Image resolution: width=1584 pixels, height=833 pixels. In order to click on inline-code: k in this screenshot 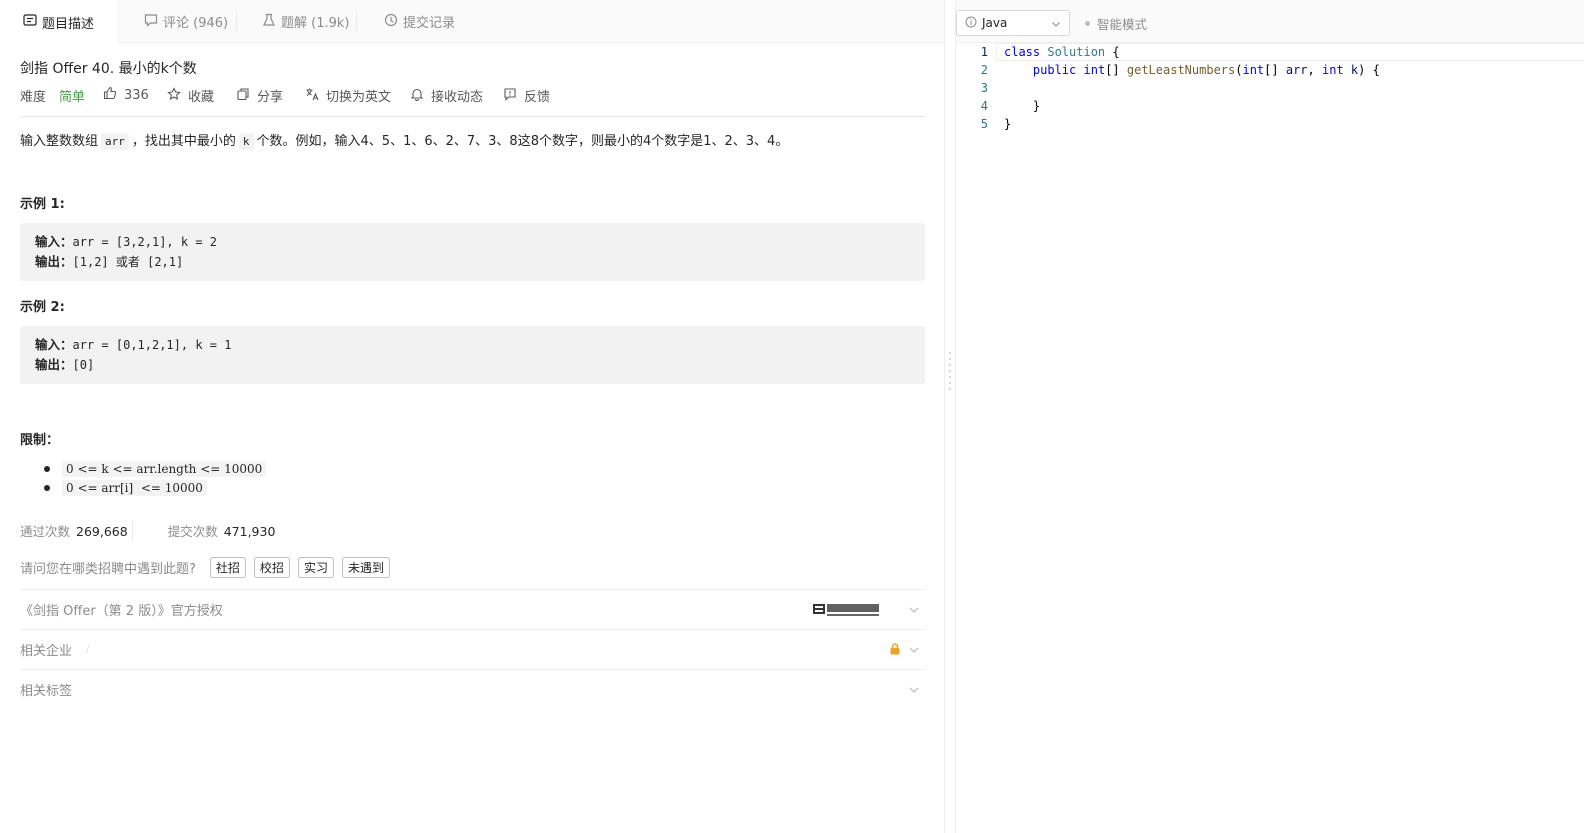, I will do `click(246, 141)`.